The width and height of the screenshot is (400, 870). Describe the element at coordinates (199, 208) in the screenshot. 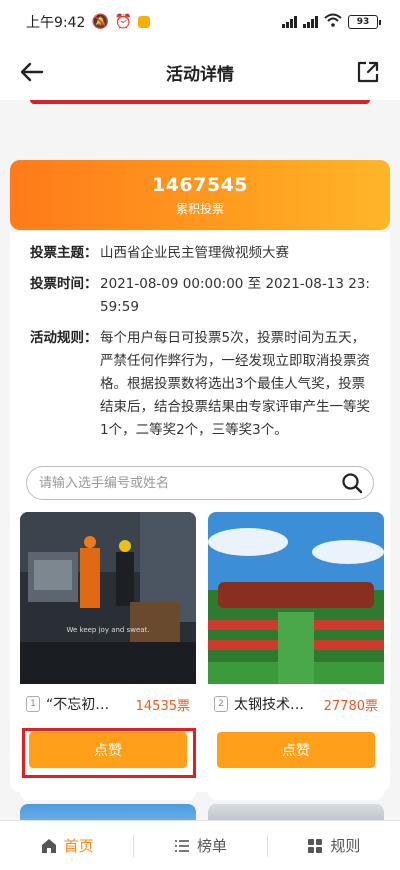

I see `total-votes-label: 累积投票` at that location.